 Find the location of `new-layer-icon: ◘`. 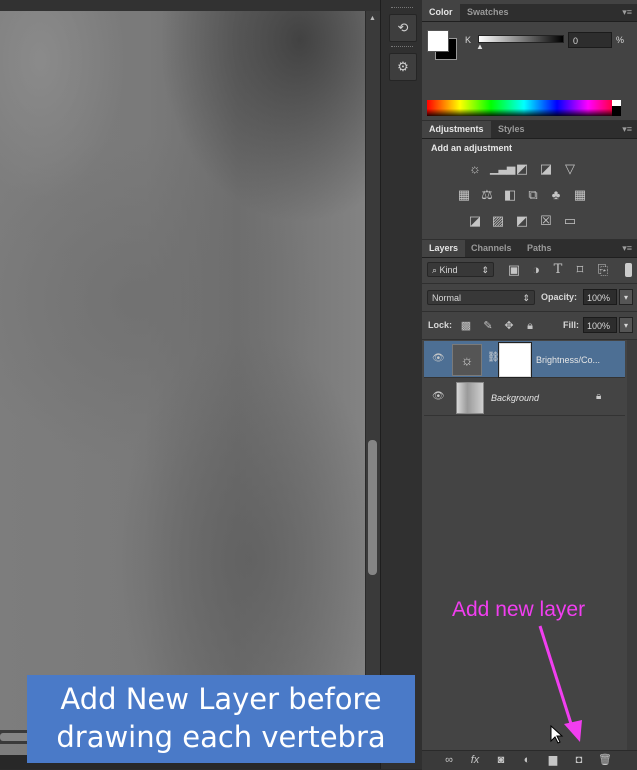

new-layer-icon: ◘ is located at coordinates (579, 760).